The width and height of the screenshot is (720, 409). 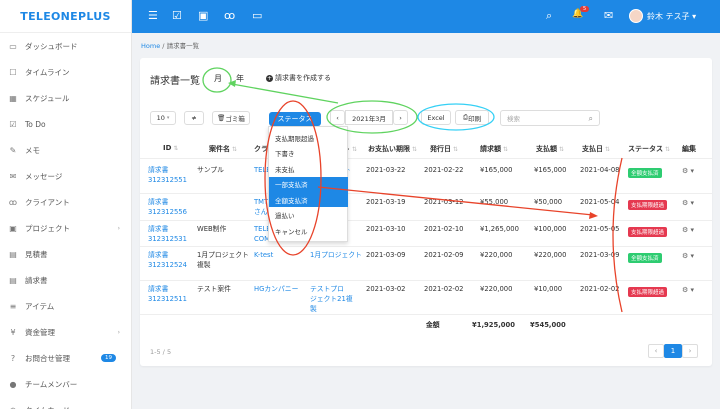 I want to click on sidebar-item: ≡ アイテム, so click(x=66, y=306).